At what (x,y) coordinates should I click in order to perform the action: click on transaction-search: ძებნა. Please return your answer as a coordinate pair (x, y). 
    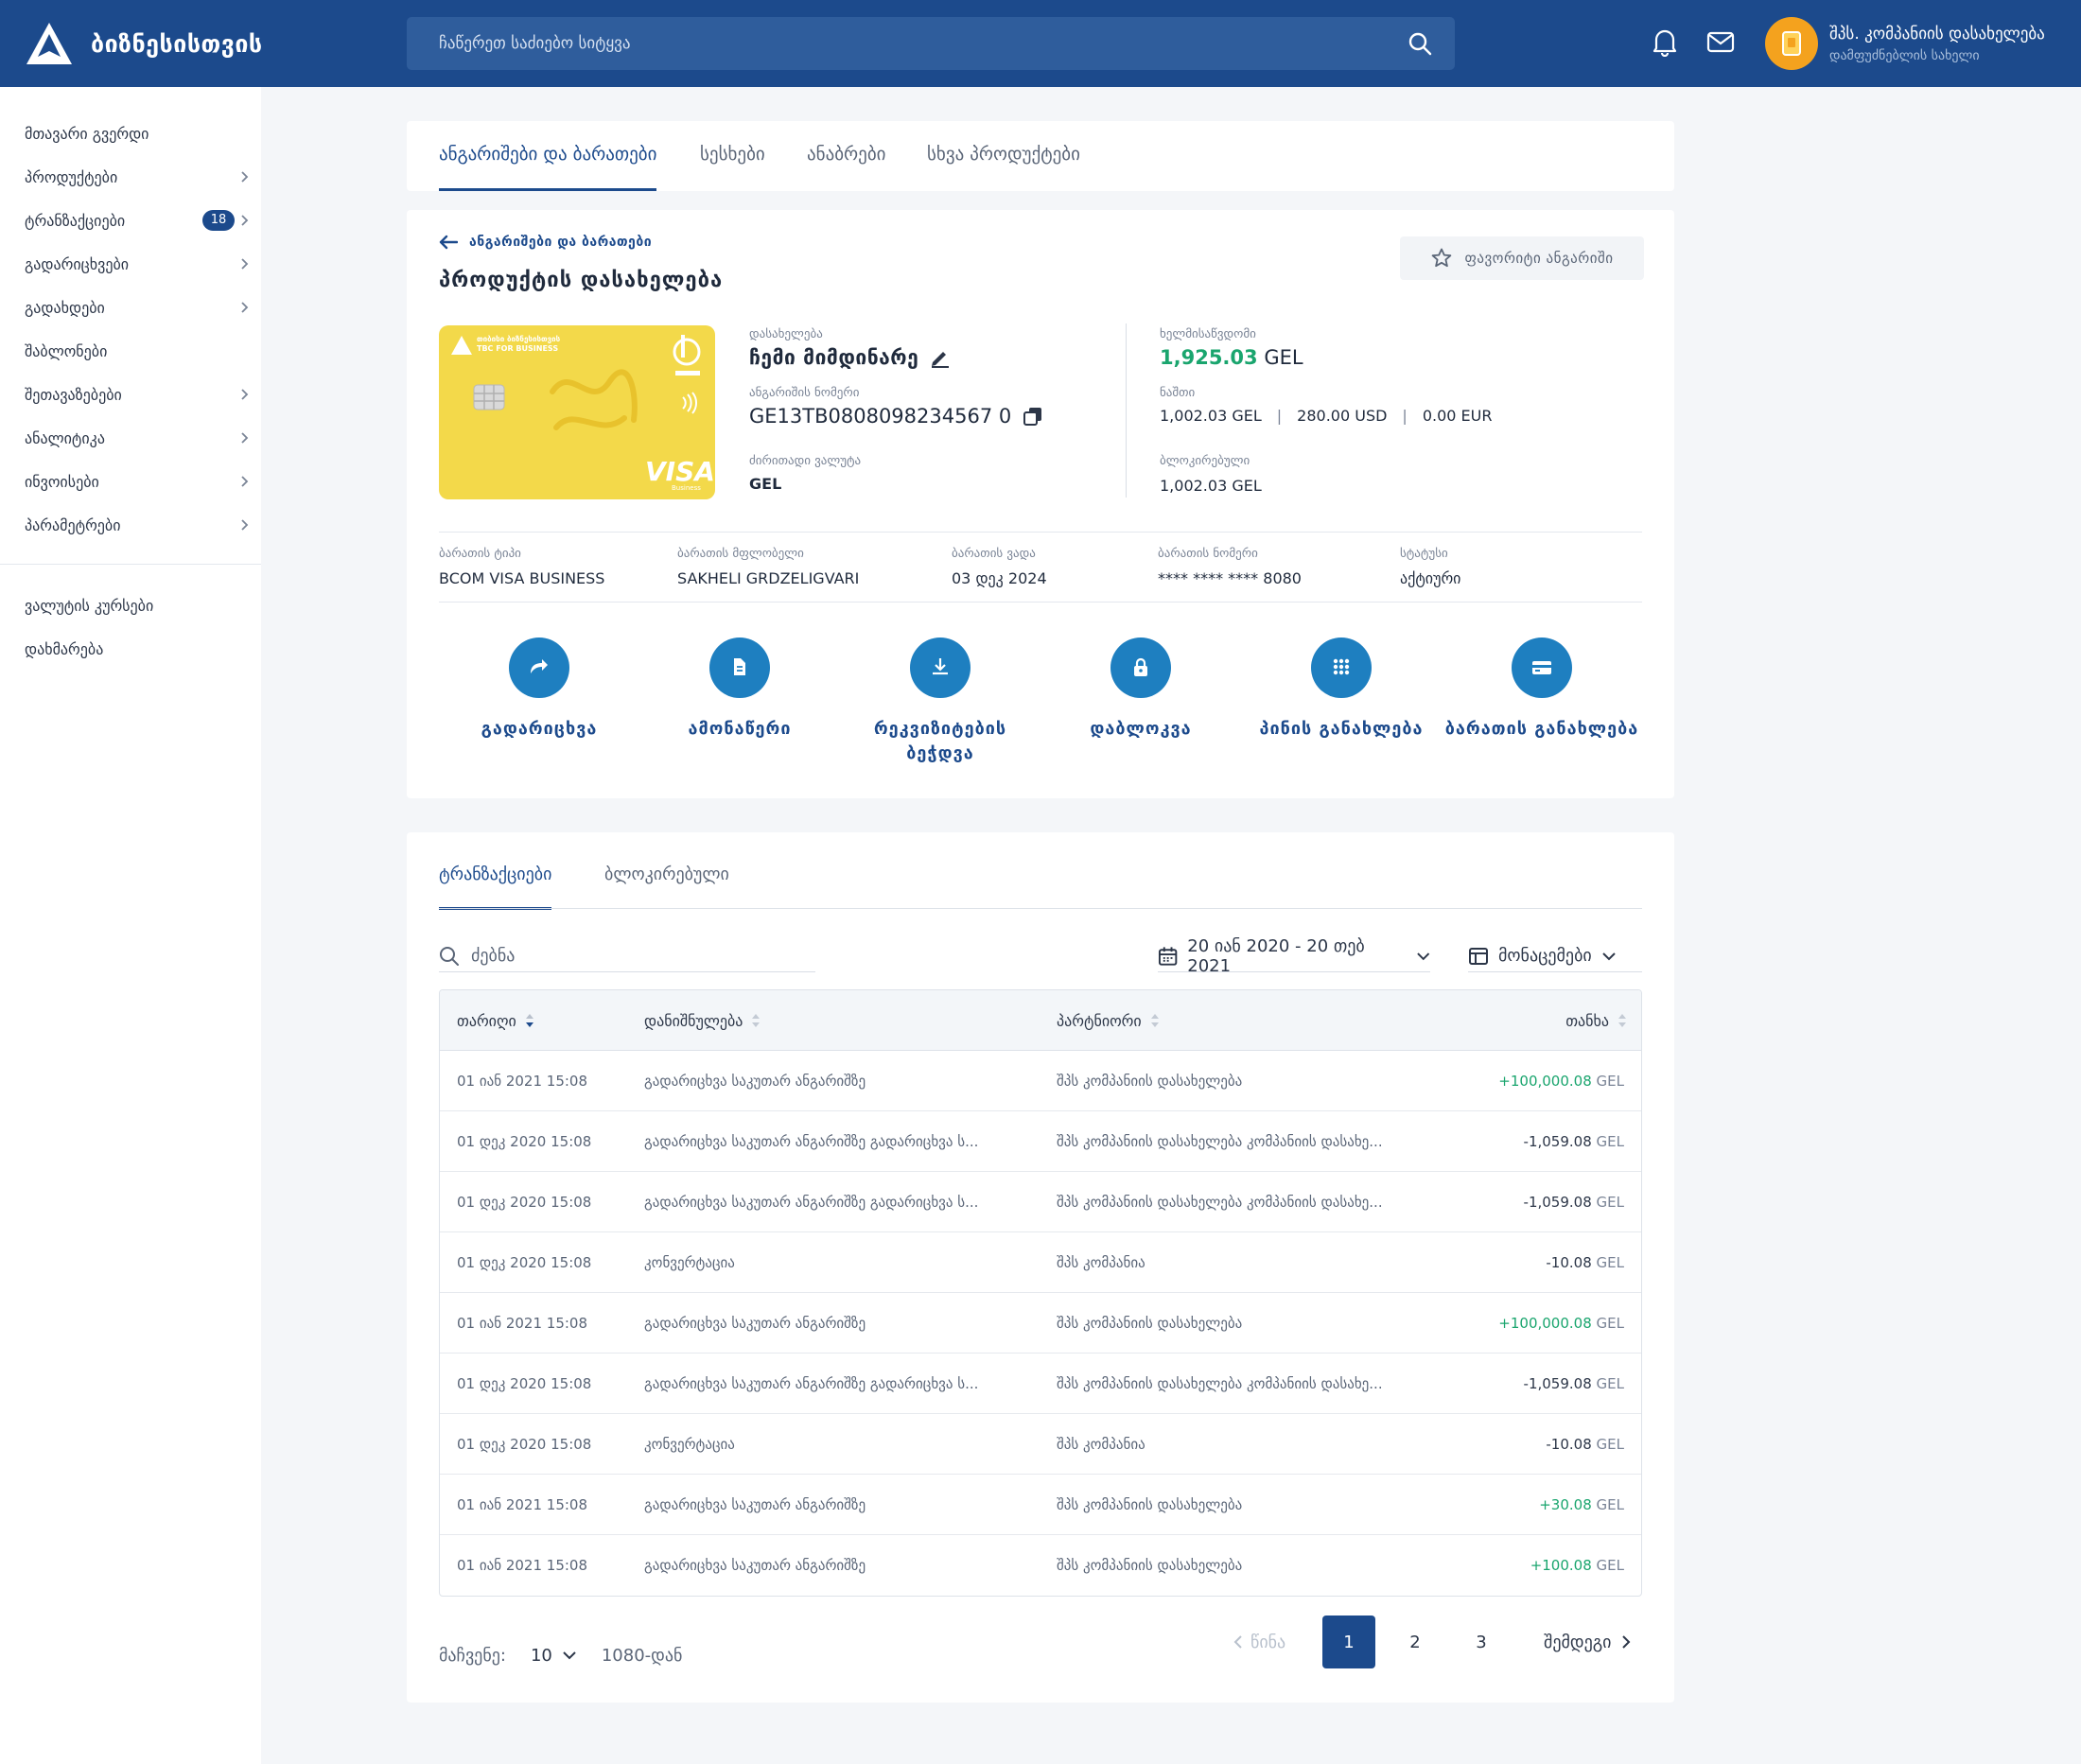
    Looking at the image, I should click on (627, 956).